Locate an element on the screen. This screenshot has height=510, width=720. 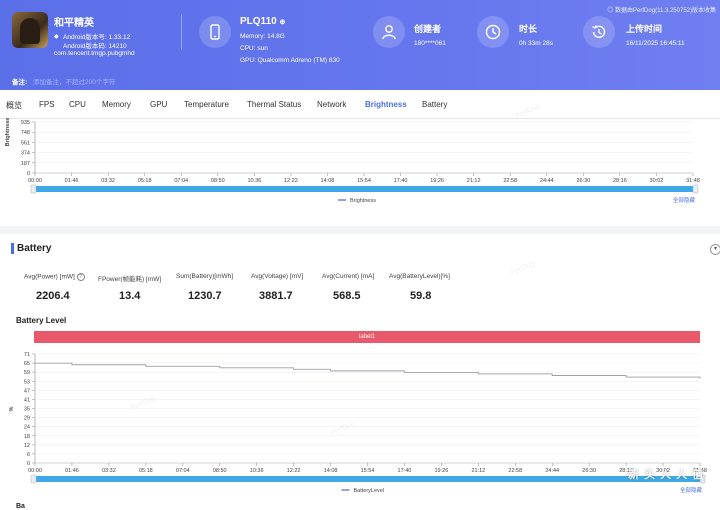
y-tick-label: 47 is located at coordinates (27, 391).